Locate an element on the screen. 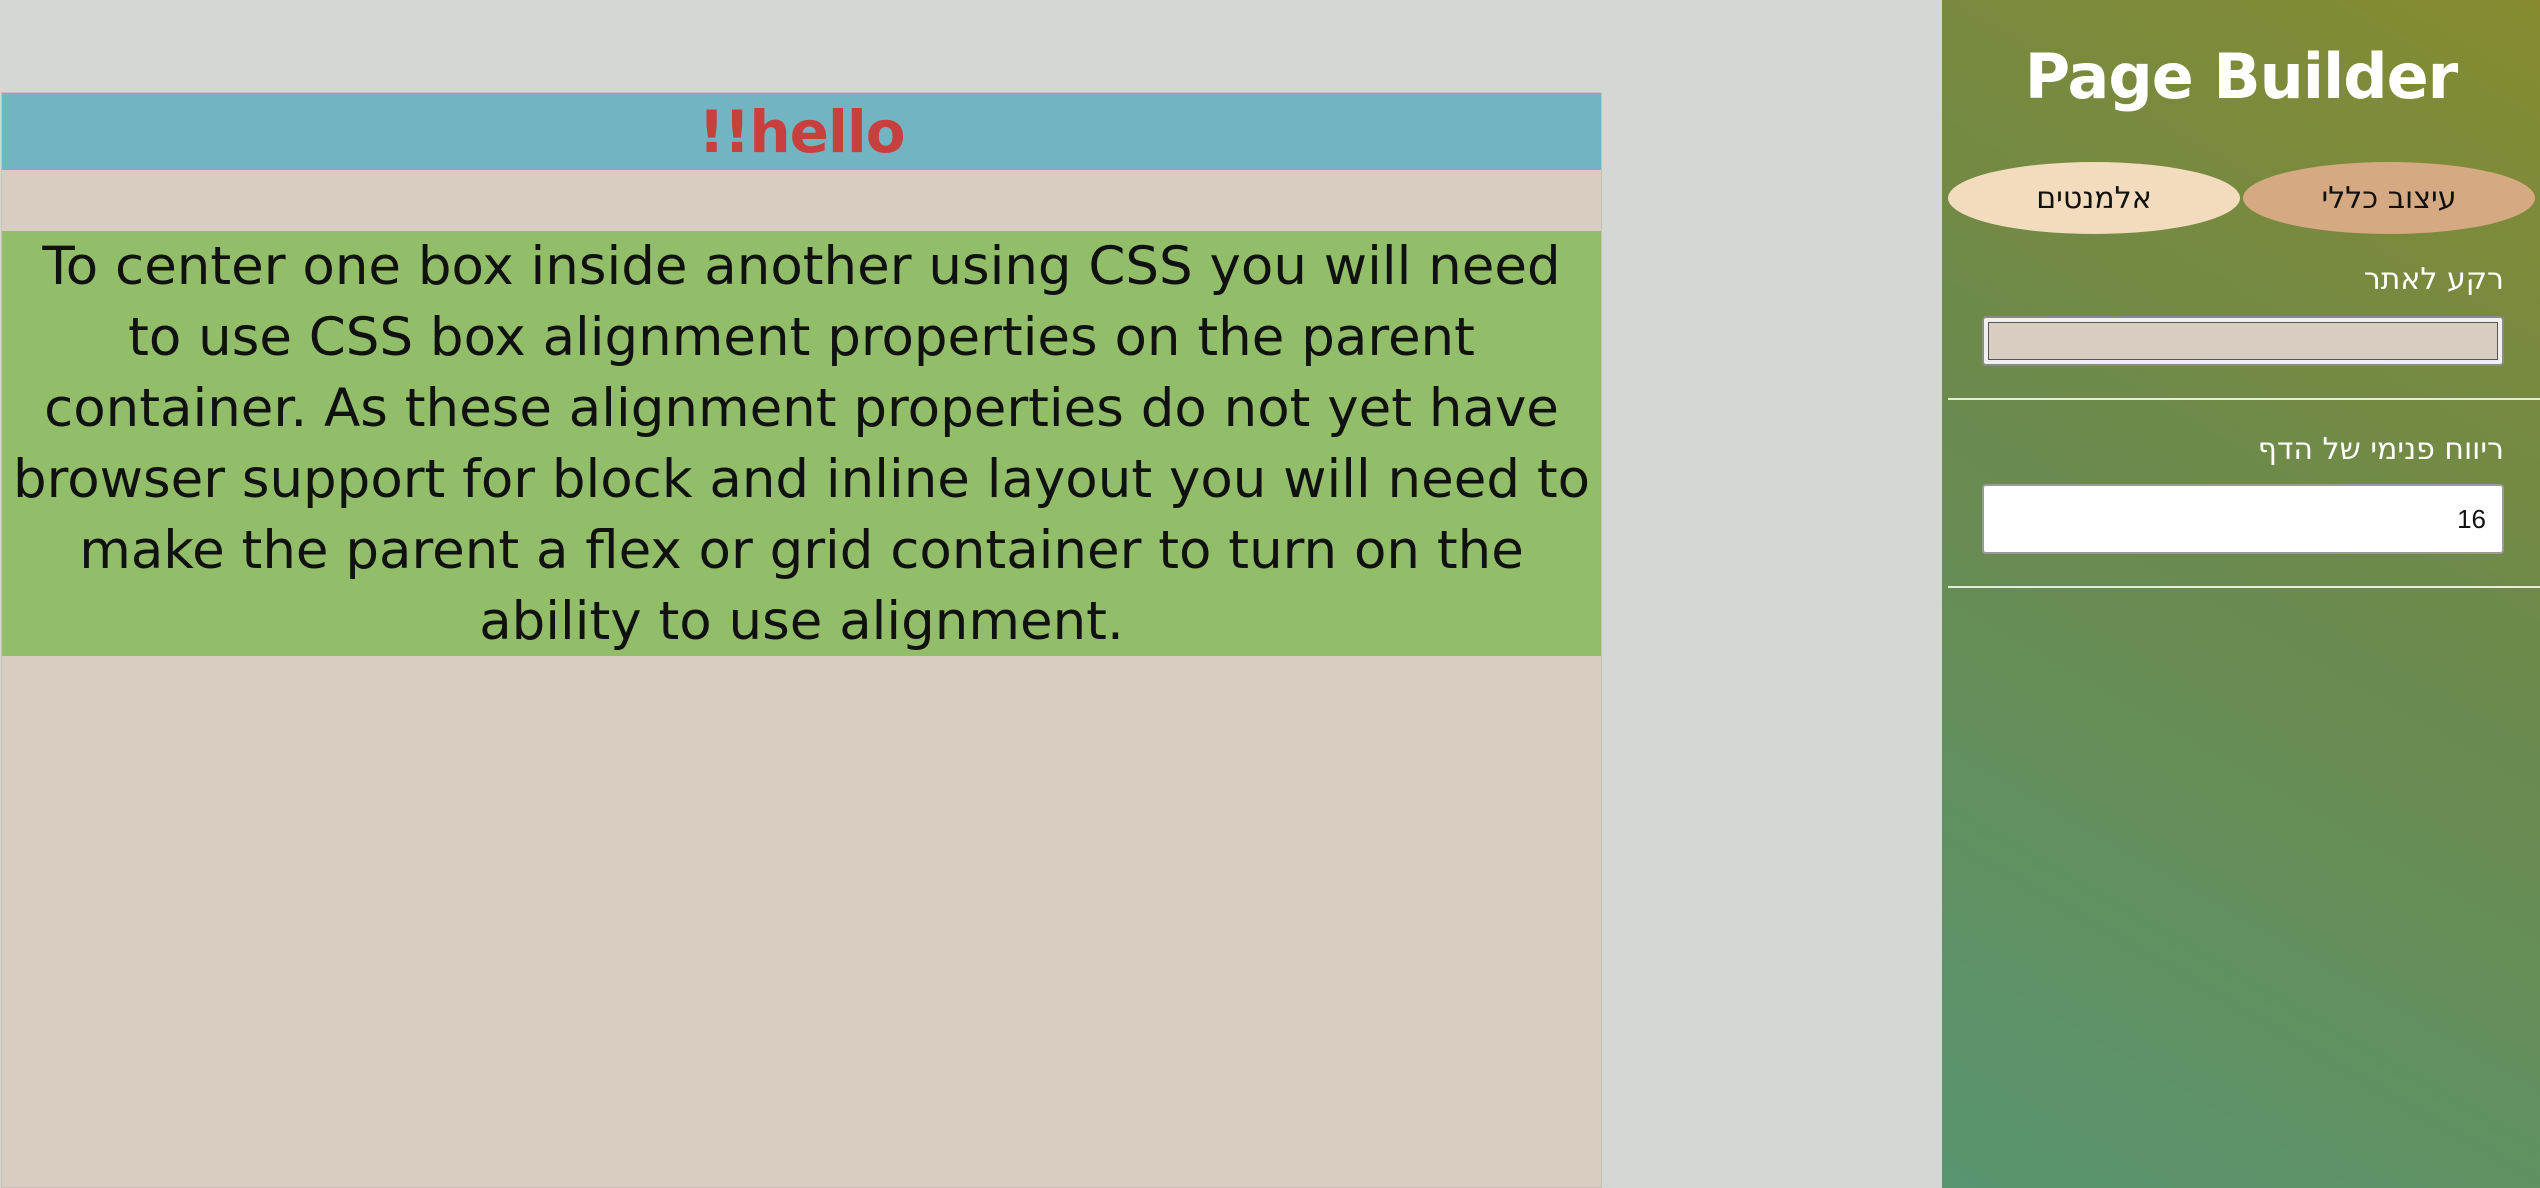  preview-header-text: !!hello is located at coordinates (801, 131).